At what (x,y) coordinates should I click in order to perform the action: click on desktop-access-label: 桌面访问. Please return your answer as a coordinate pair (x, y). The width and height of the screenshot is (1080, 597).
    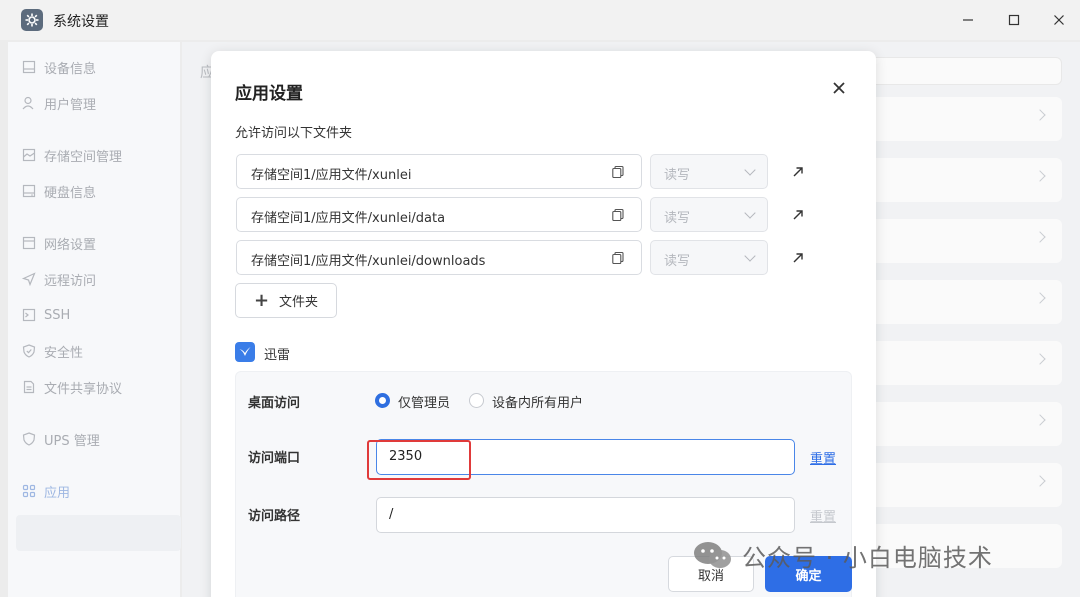
    Looking at the image, I should click on (274, 403).